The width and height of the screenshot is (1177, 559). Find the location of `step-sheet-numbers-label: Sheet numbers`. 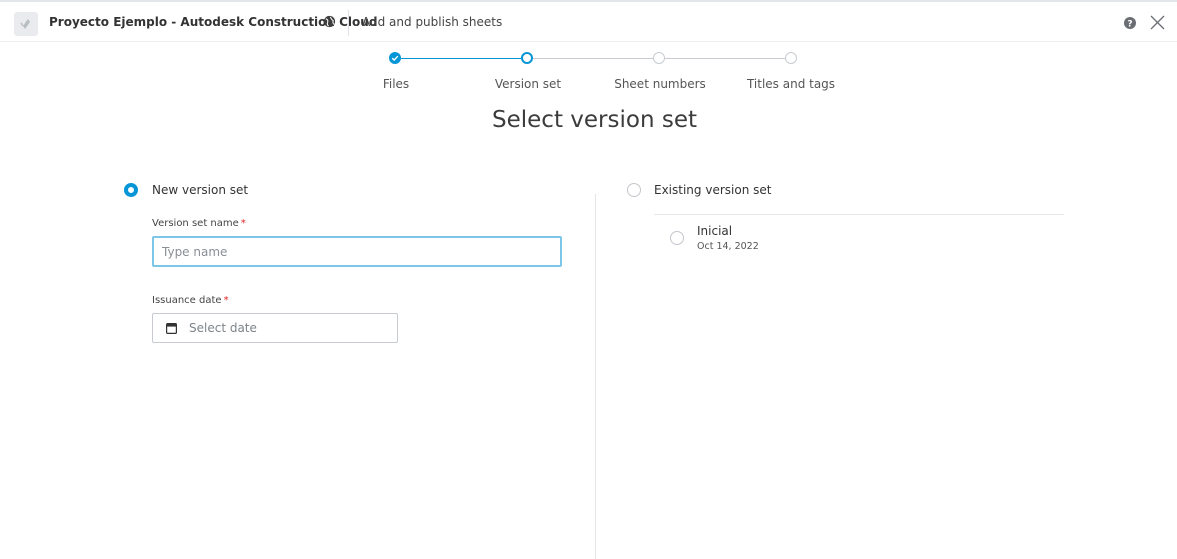

step-sheet-numbers-label: Sheet numbers is located at coordinates (660, 84).